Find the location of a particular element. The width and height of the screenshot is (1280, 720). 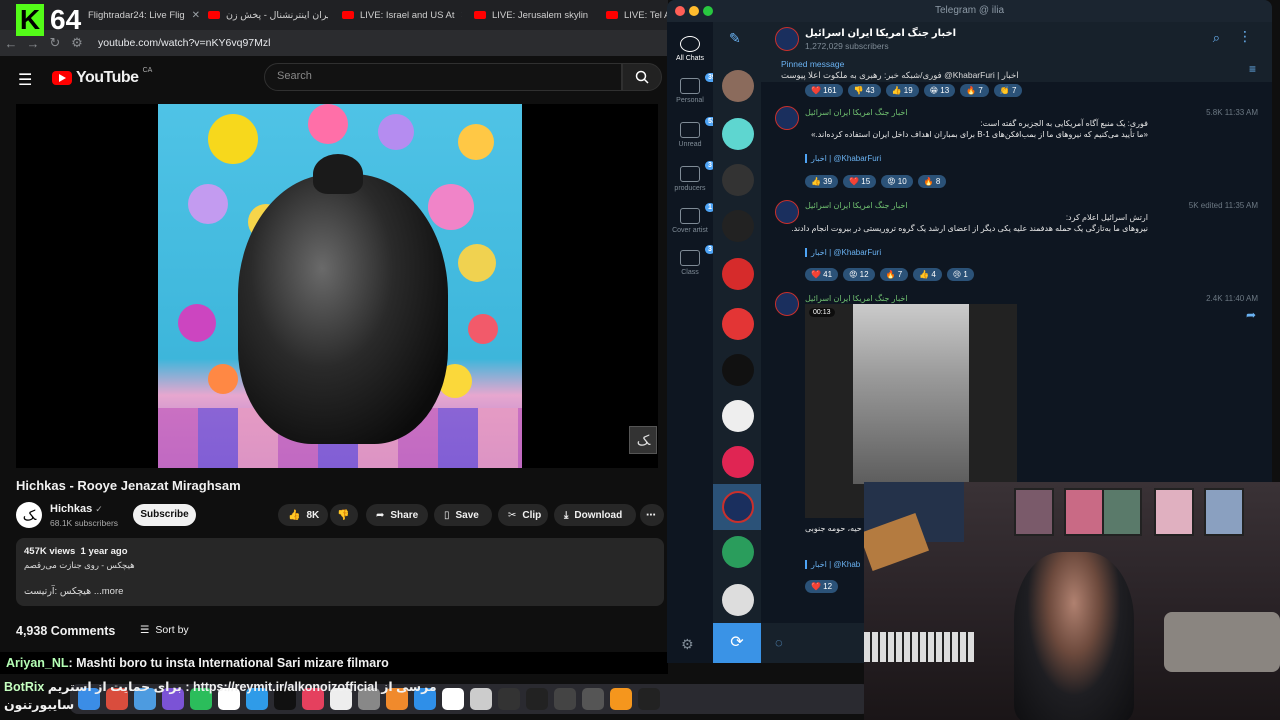

comments-count: 4,938 Comments is located at coordinates (66, 631).